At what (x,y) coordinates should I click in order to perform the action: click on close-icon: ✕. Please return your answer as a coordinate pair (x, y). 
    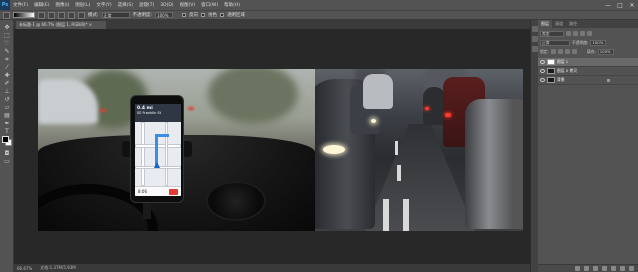
    Looking at the image, I should click on (632, 5).